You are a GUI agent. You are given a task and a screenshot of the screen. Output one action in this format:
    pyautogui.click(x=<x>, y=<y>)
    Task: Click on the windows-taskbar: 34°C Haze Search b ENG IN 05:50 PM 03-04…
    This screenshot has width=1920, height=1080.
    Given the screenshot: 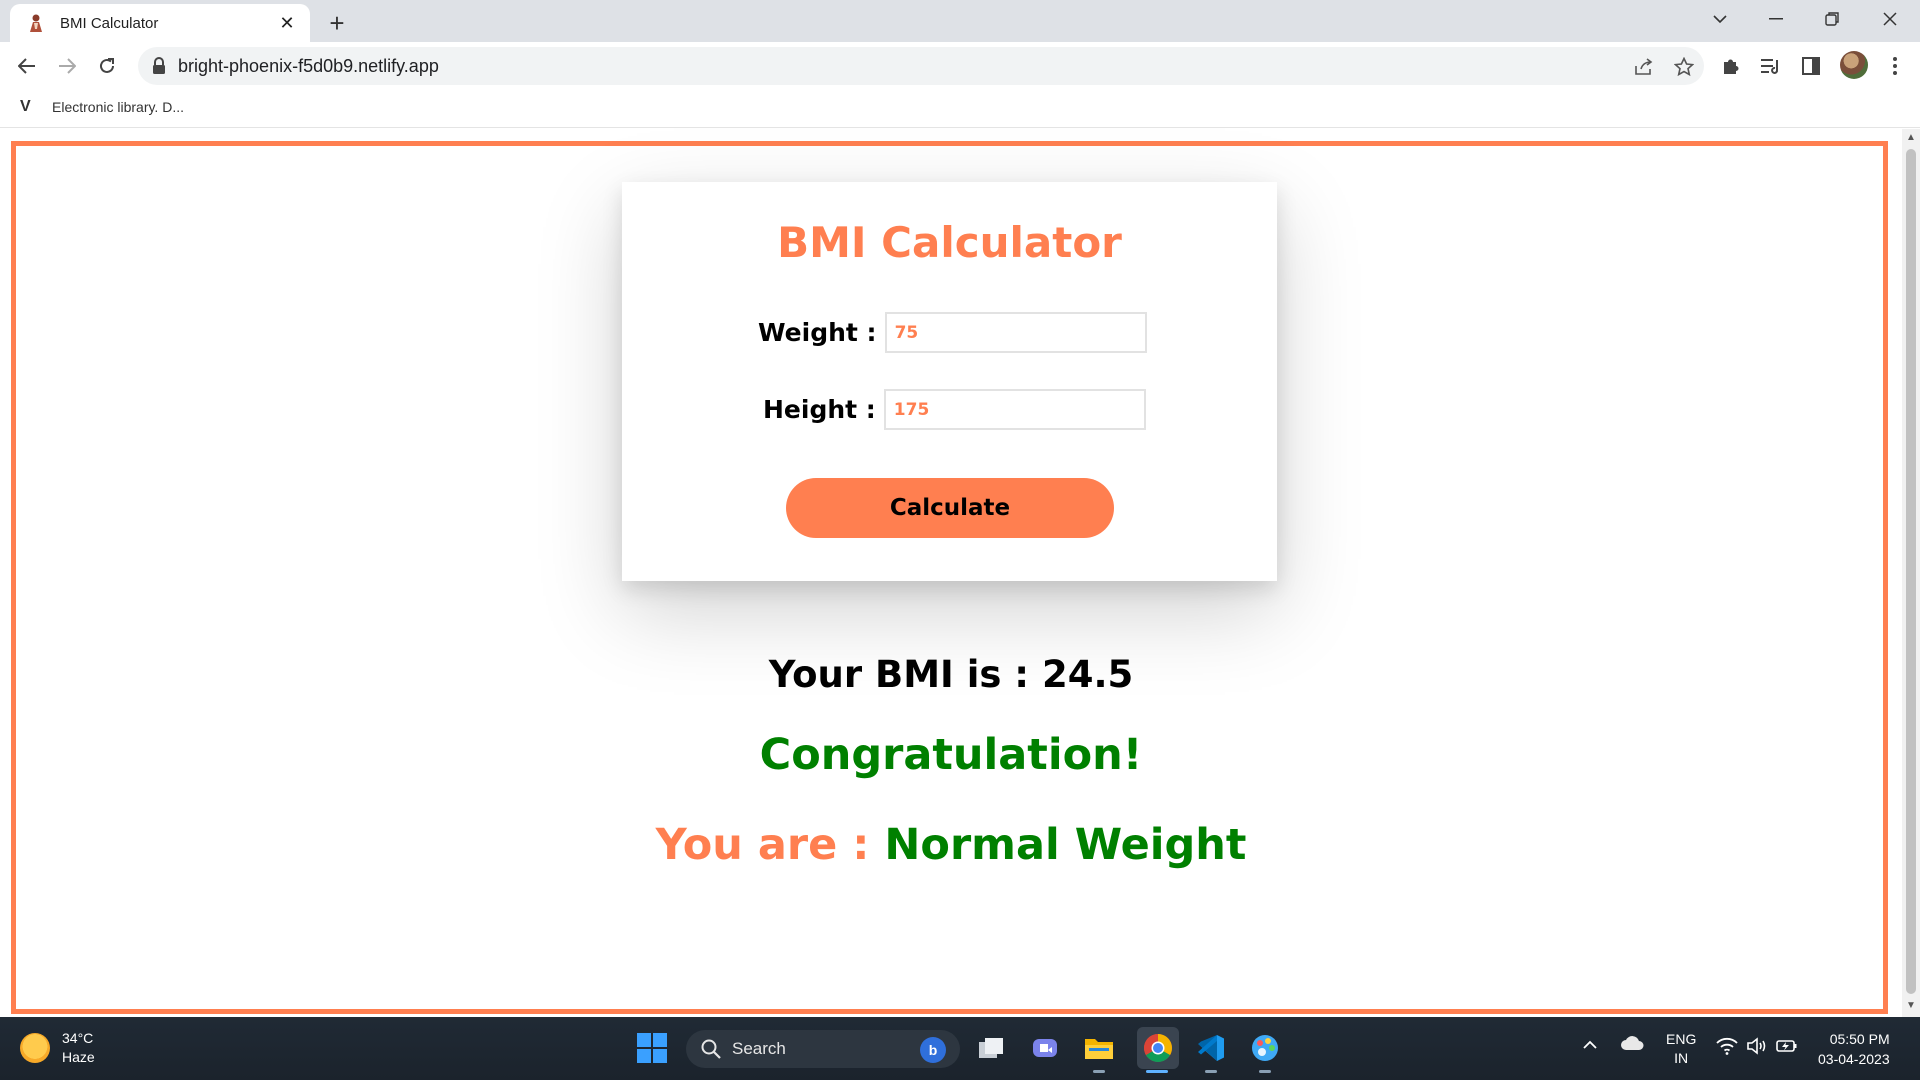 What is the action you would take?
    pyautogui.click(x=960, y=1048)
    